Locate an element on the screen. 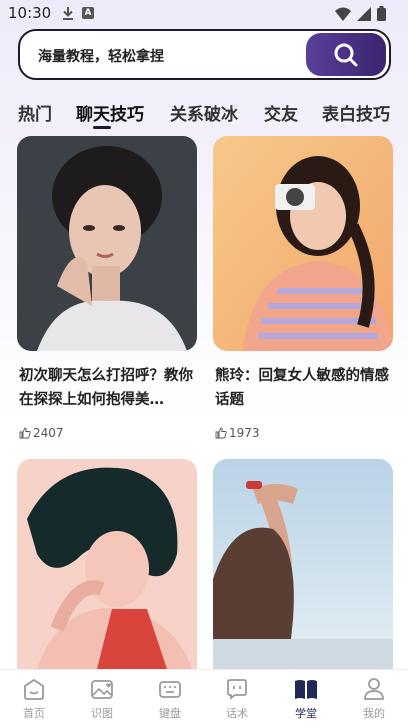 The width and height of the screenshot is (408, 727). category-tabs: 热门 聊天技巧 关系破冰 交友 表白技巧 is located at coordinates (204, 114).